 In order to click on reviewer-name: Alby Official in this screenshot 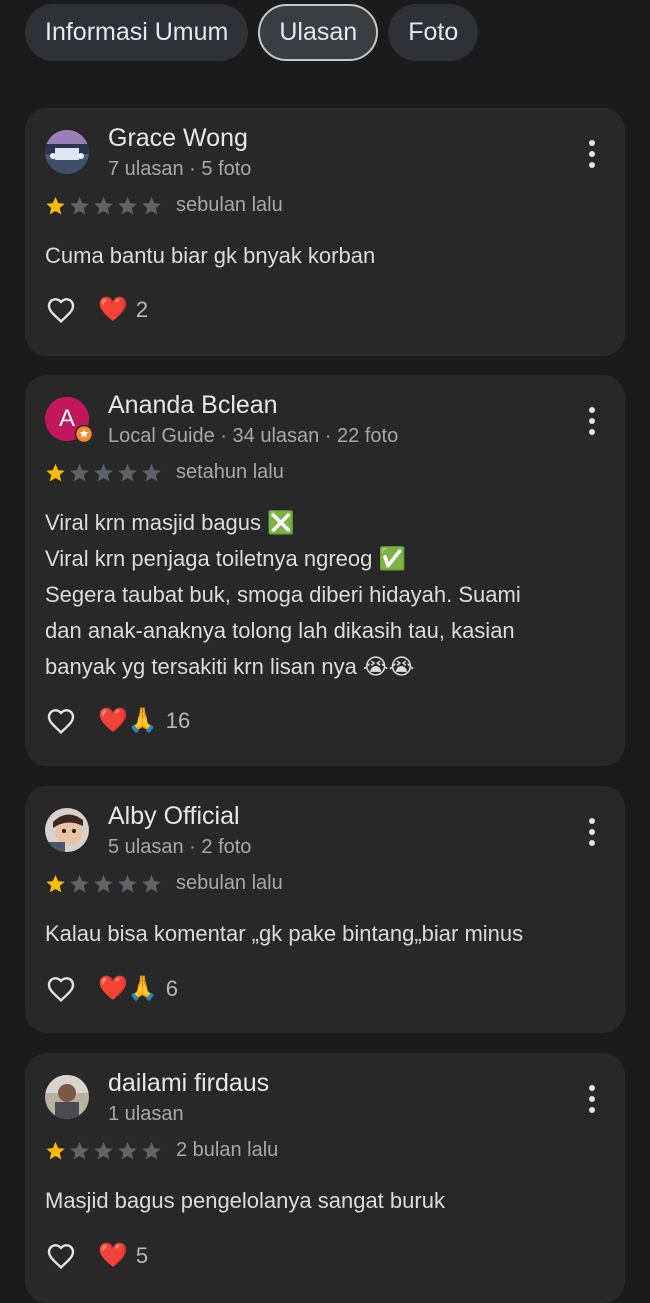, I will do `click(174, 816)`.